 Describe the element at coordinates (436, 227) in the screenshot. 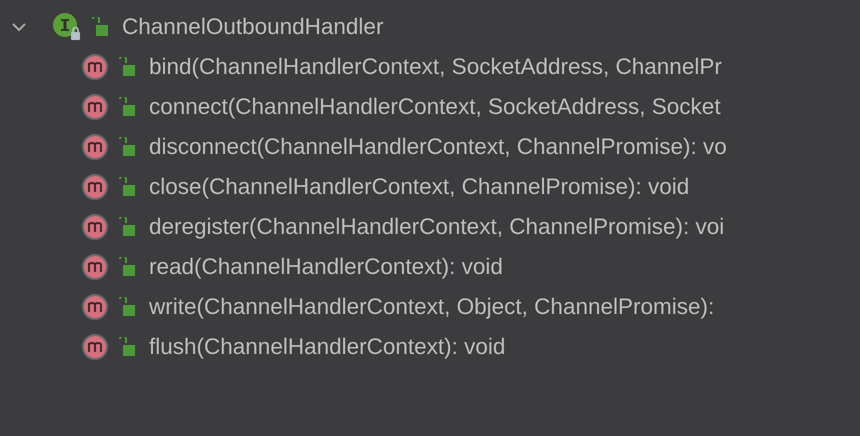

I see `tree-item-label: deregister(ChannelHandlerContext, ChannelPromise): voi` at that location.